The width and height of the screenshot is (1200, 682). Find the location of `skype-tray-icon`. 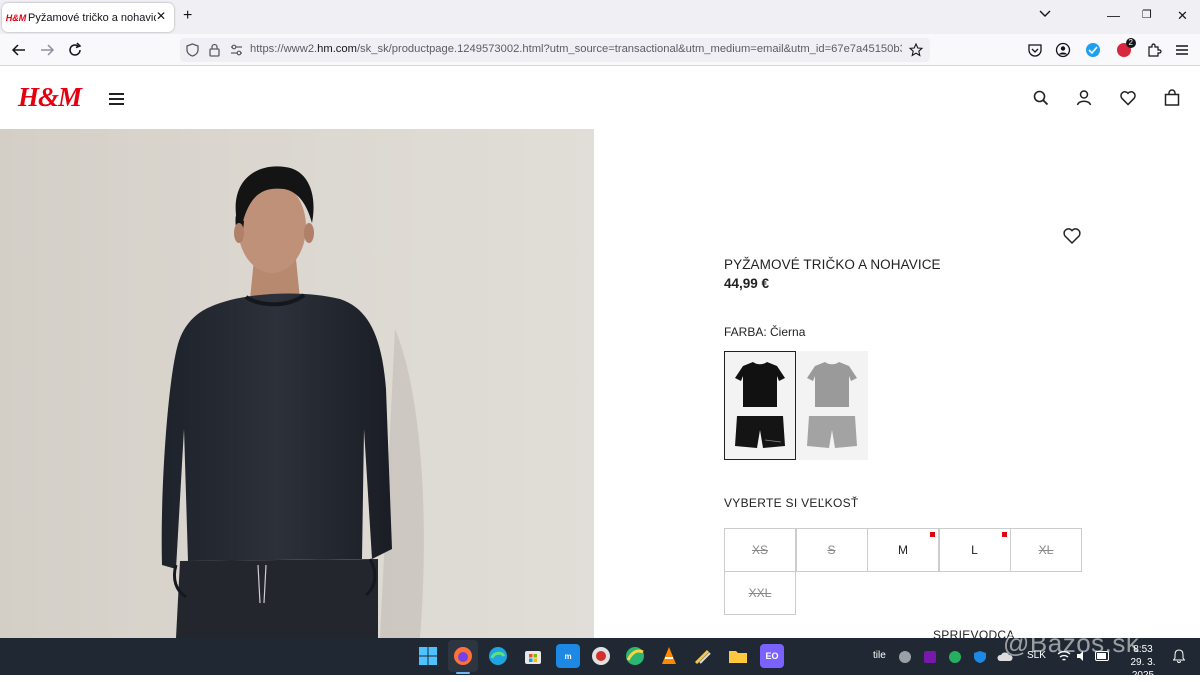

skype-tray-icon is located at coordinates (905, 657).